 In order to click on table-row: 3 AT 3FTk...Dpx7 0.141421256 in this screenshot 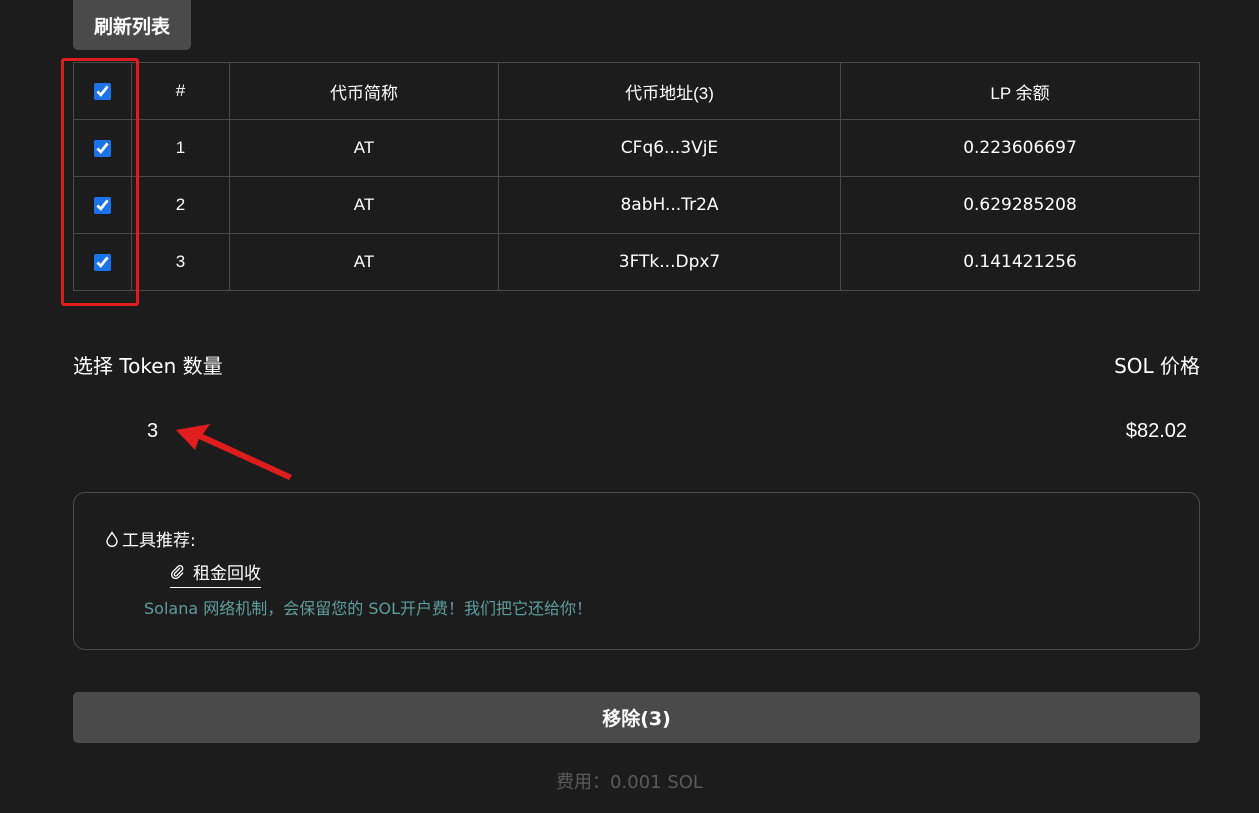, I will do `click(636, 262)`.